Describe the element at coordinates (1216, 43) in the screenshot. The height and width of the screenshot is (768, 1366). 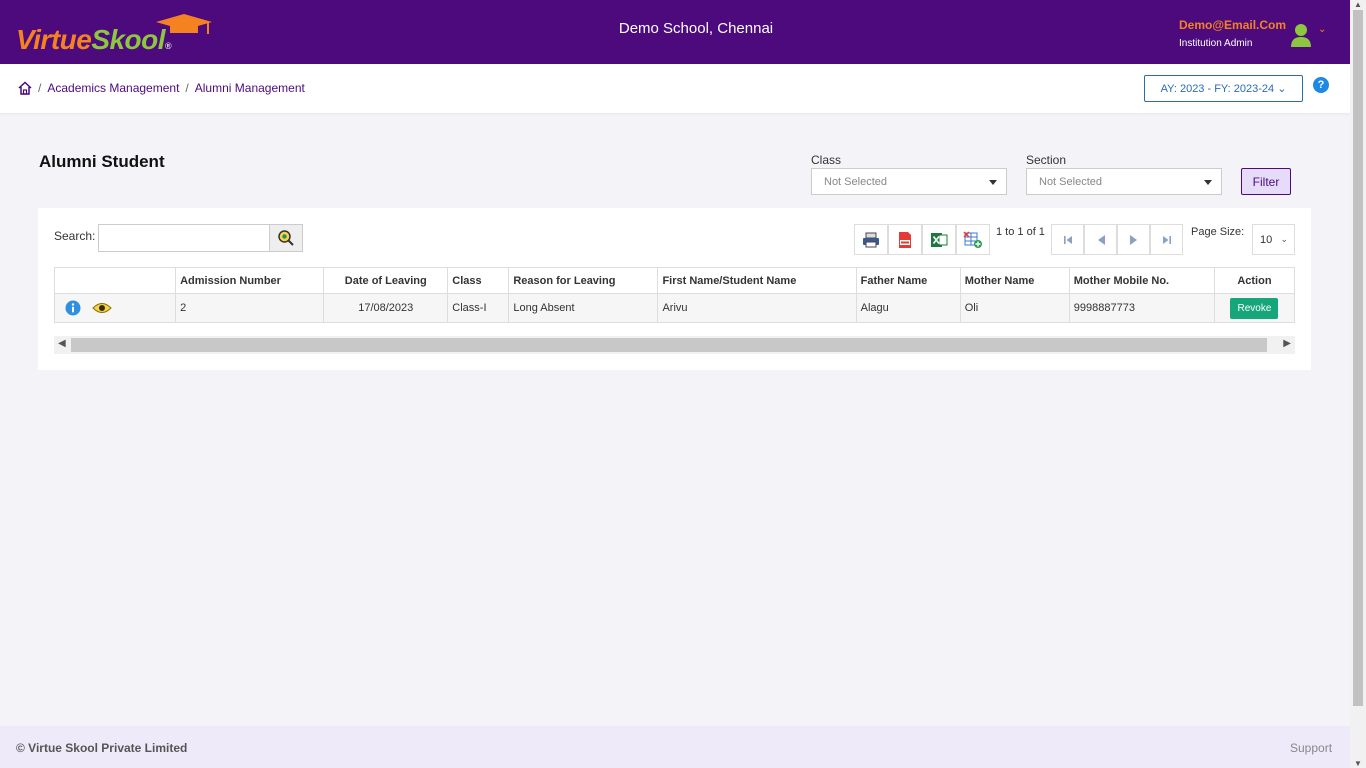
I see `user-role: Institution Admin` at that location.